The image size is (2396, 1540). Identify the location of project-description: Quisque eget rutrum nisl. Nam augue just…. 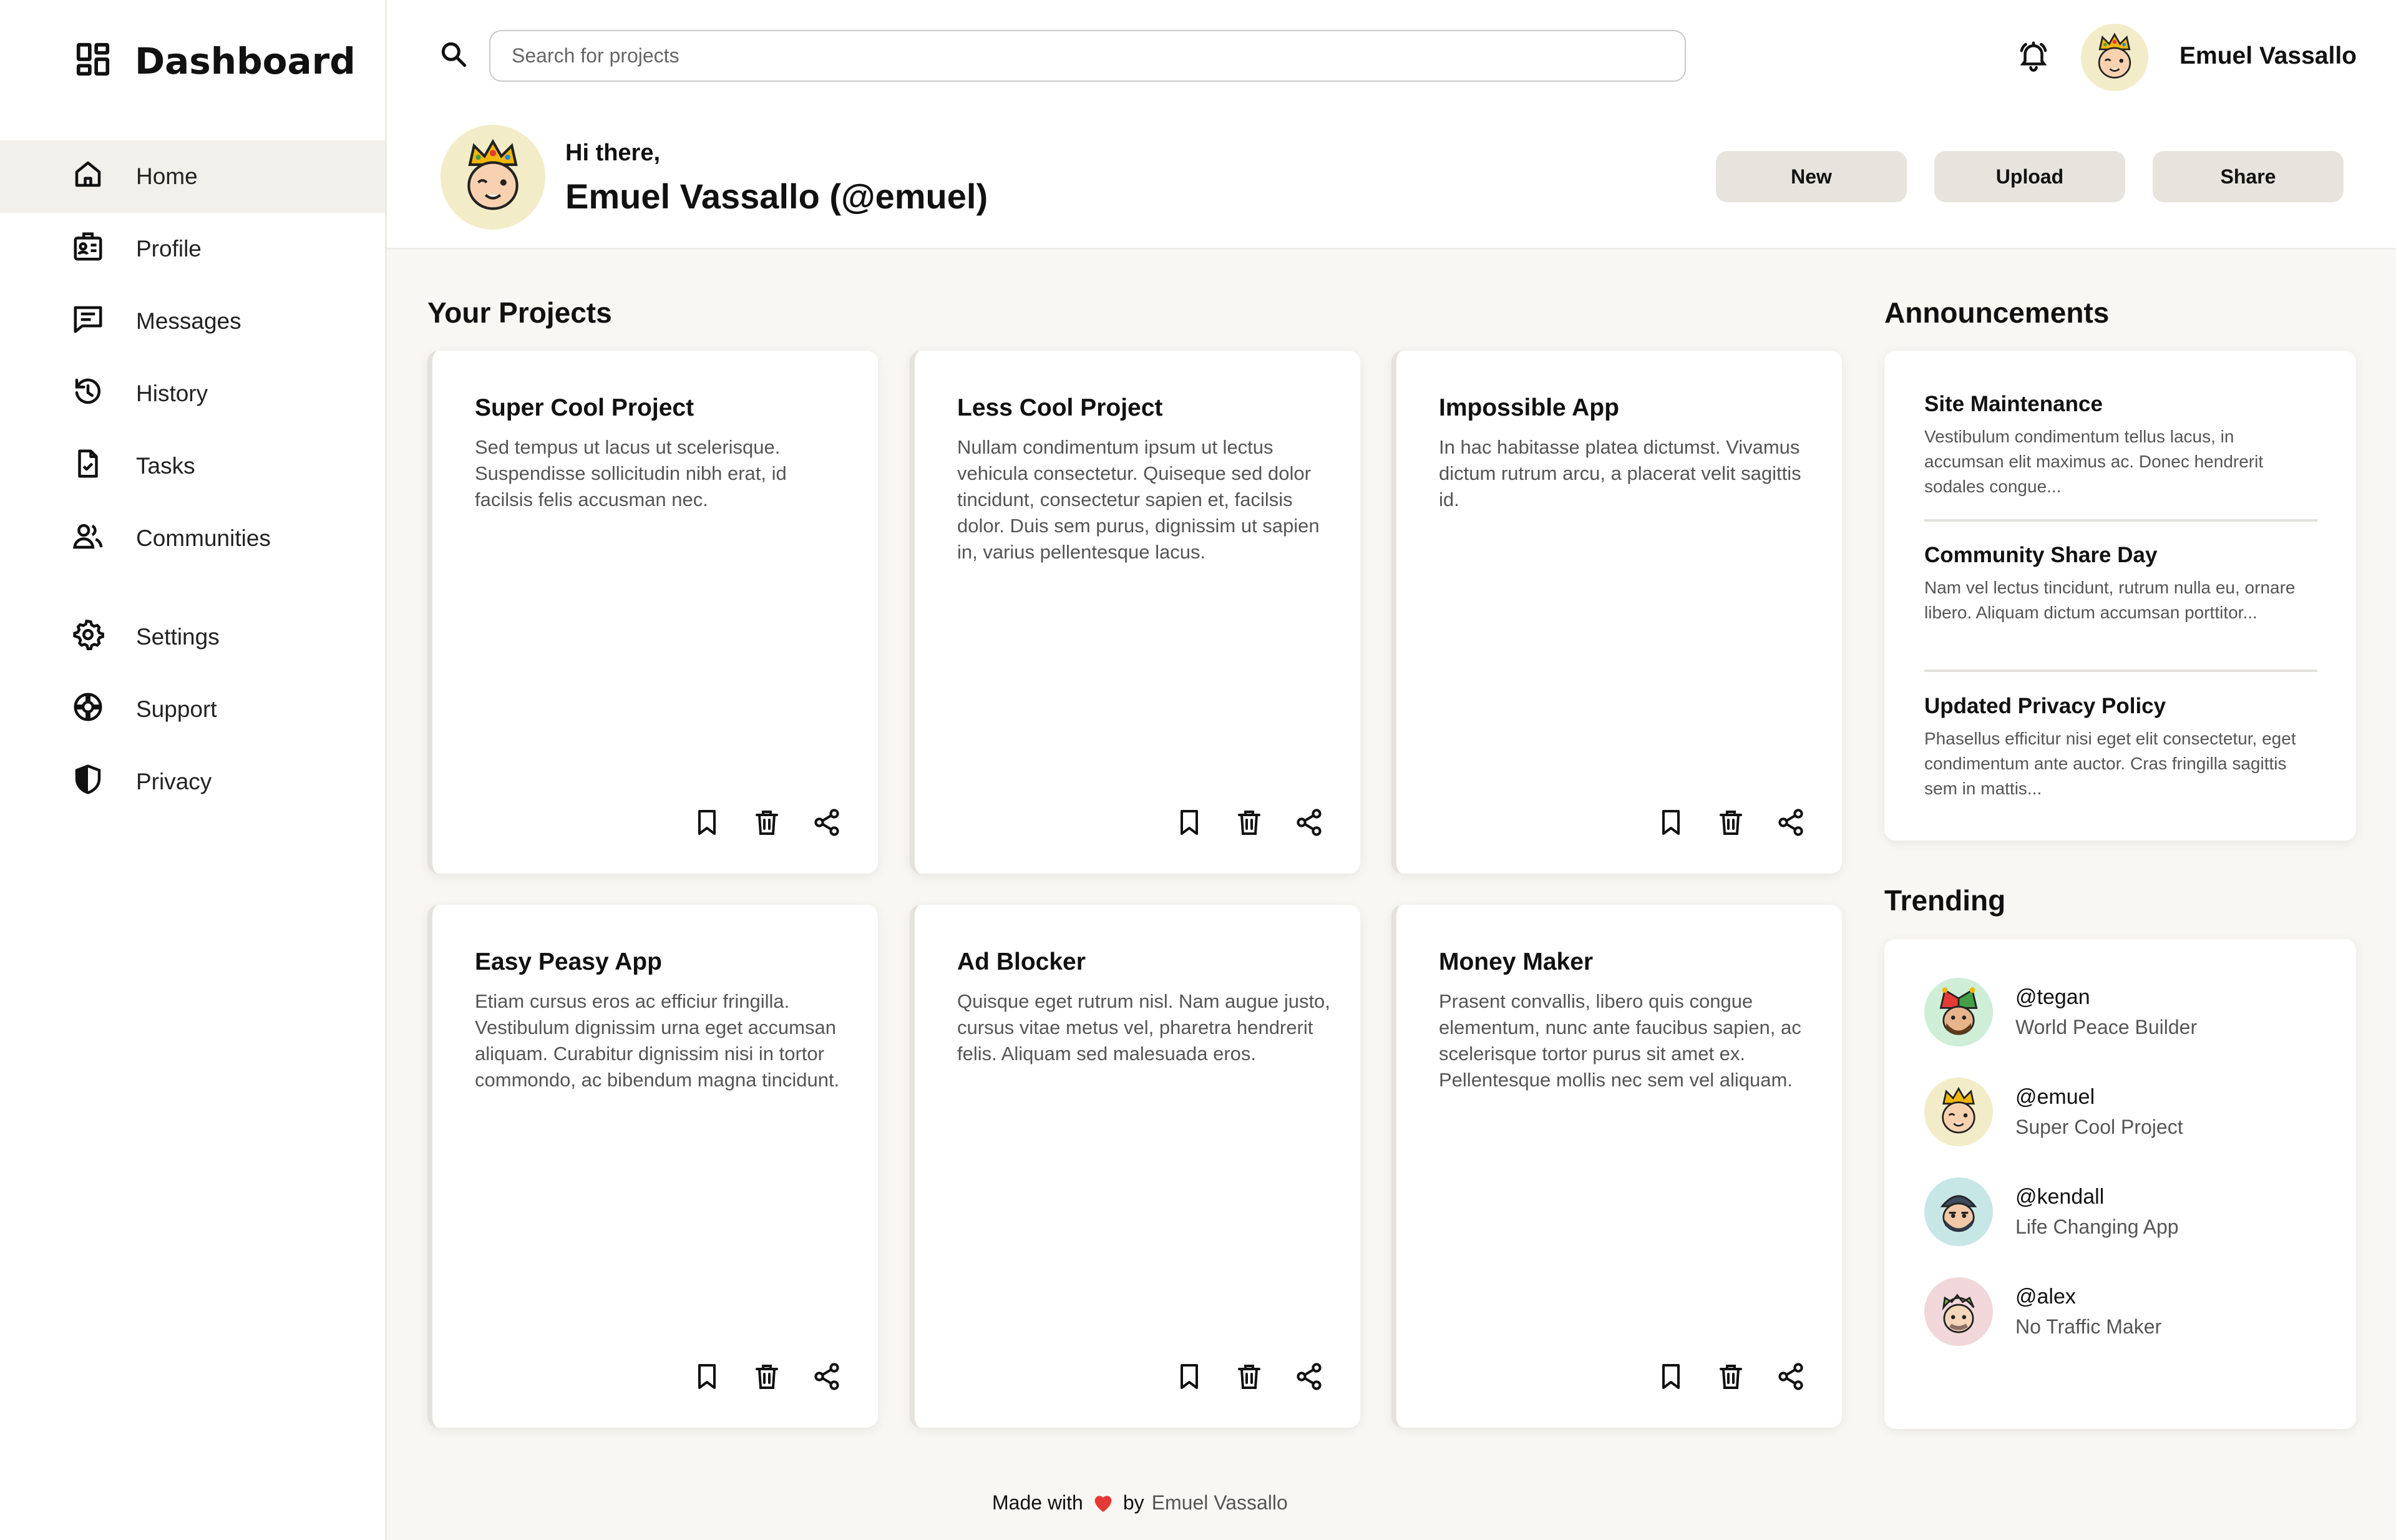
(1143, 1027).